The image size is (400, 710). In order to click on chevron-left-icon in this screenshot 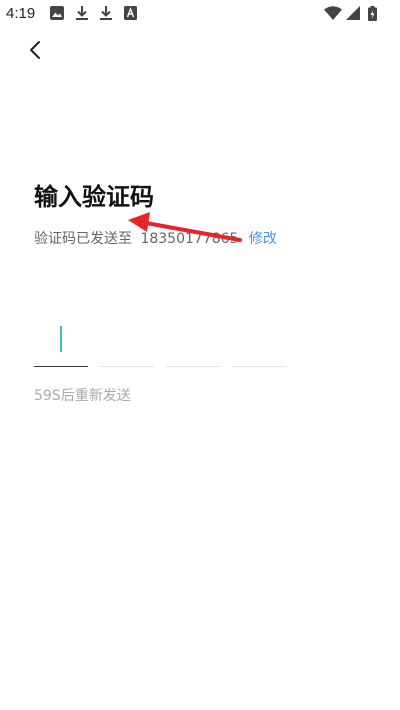, I will do `click(35, 50)`.